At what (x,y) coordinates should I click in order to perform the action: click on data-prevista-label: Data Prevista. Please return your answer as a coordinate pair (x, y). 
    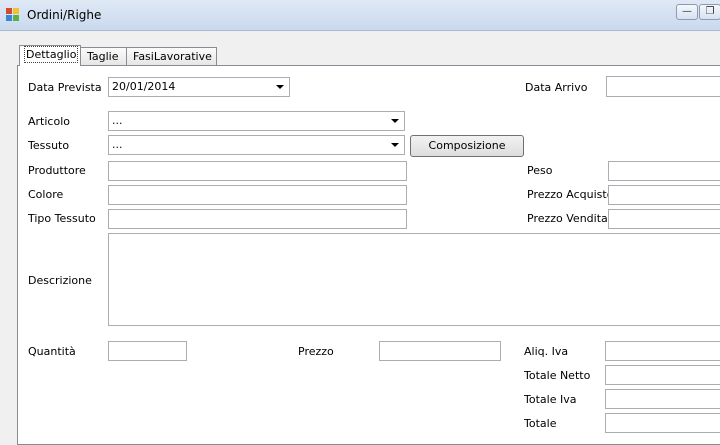
    Looking at the image, I should click on (65, 87).